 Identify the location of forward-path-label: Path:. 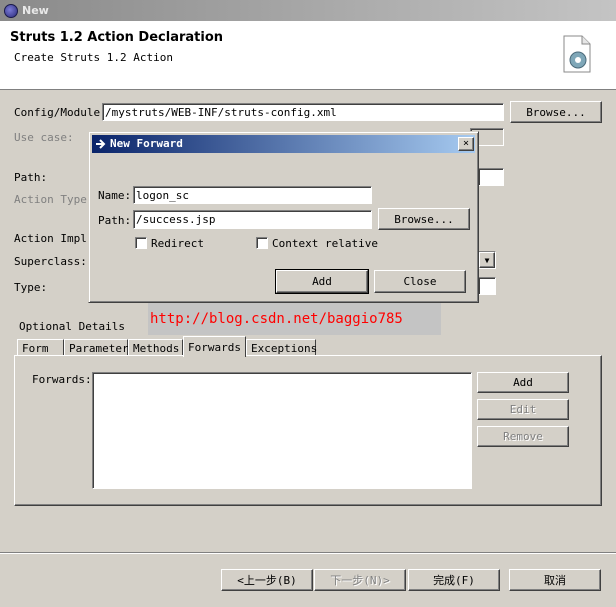
(115, 220).